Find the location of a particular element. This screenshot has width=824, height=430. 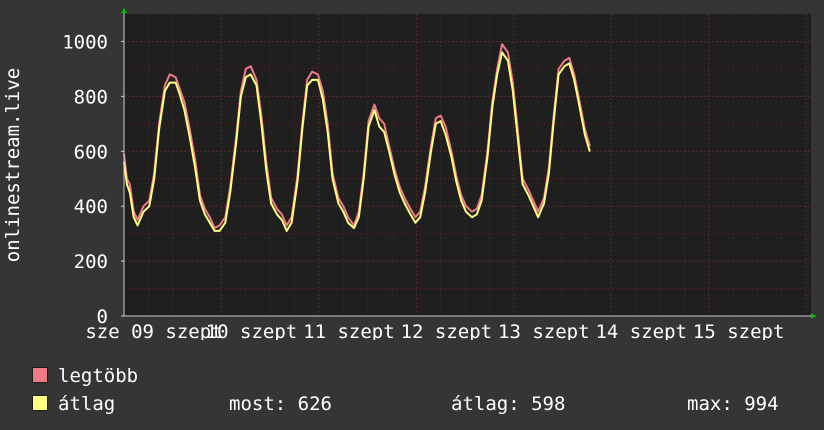

average-value: átlag: 598 is located at coordinates (508, 404).